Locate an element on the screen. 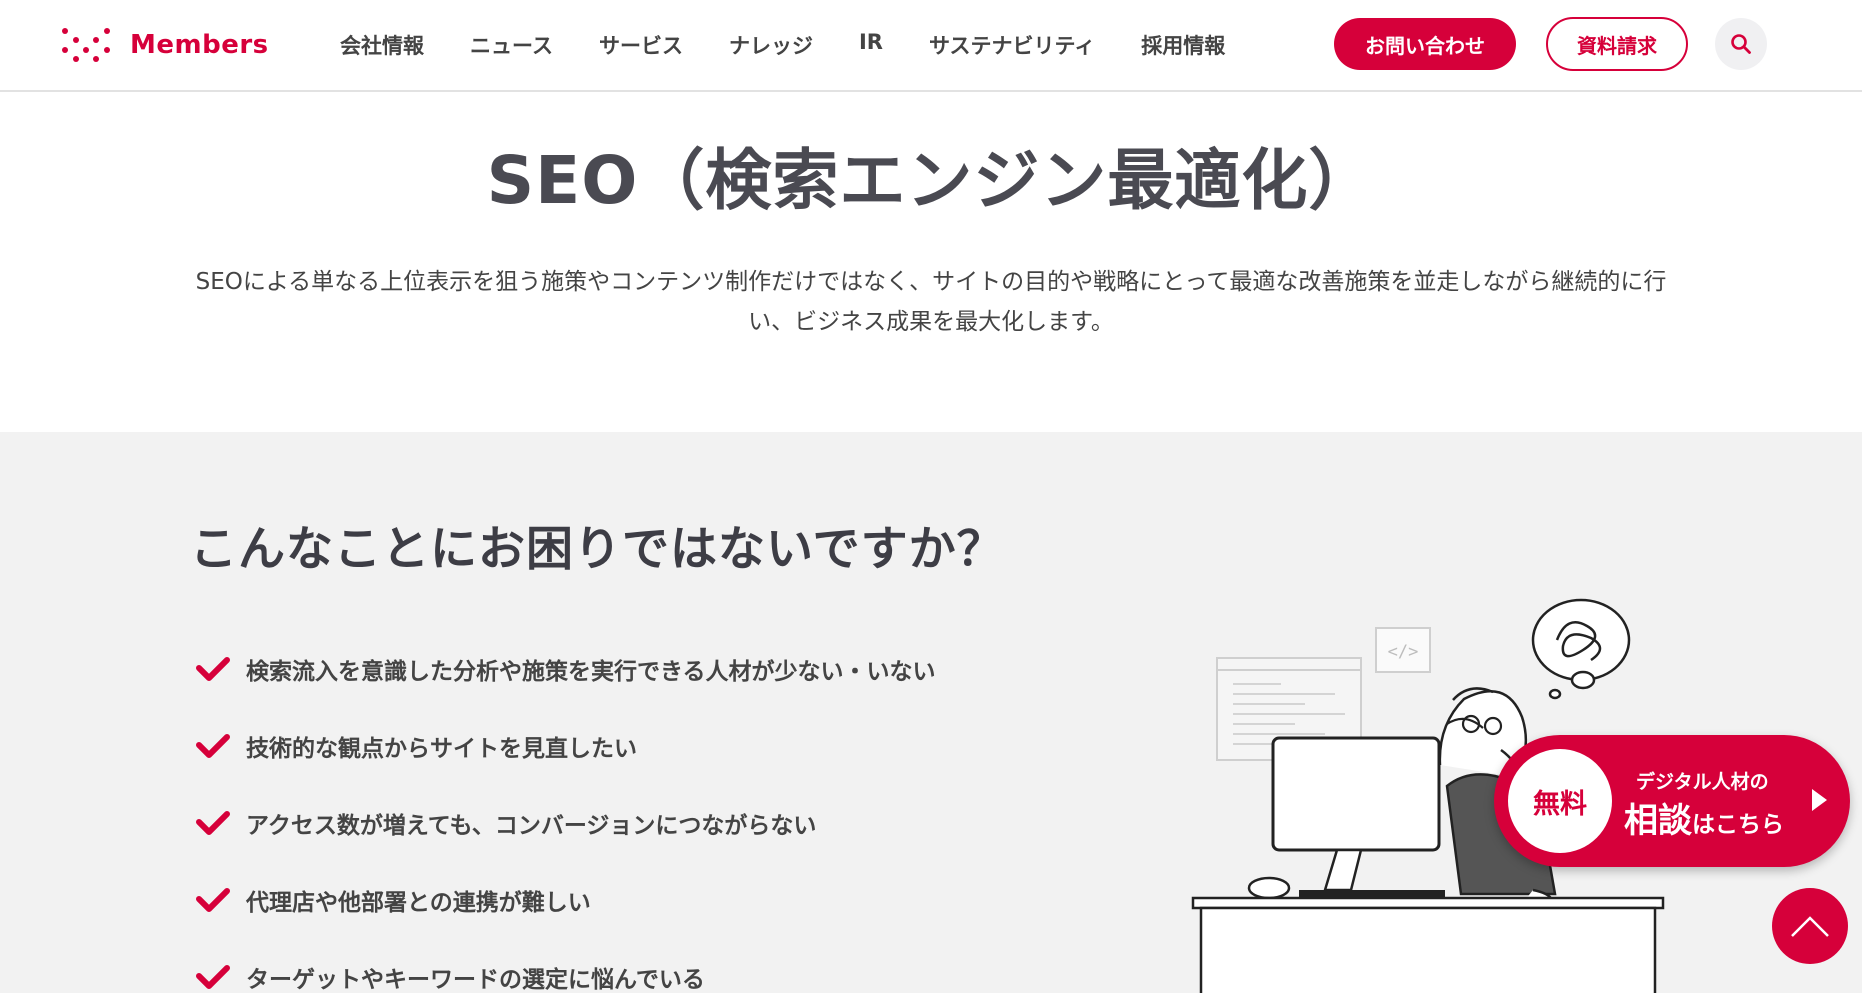 The image size is (1862, 993). list-item: 技術的な観点からサイトを見直したい is located at coordinates (566, 745).